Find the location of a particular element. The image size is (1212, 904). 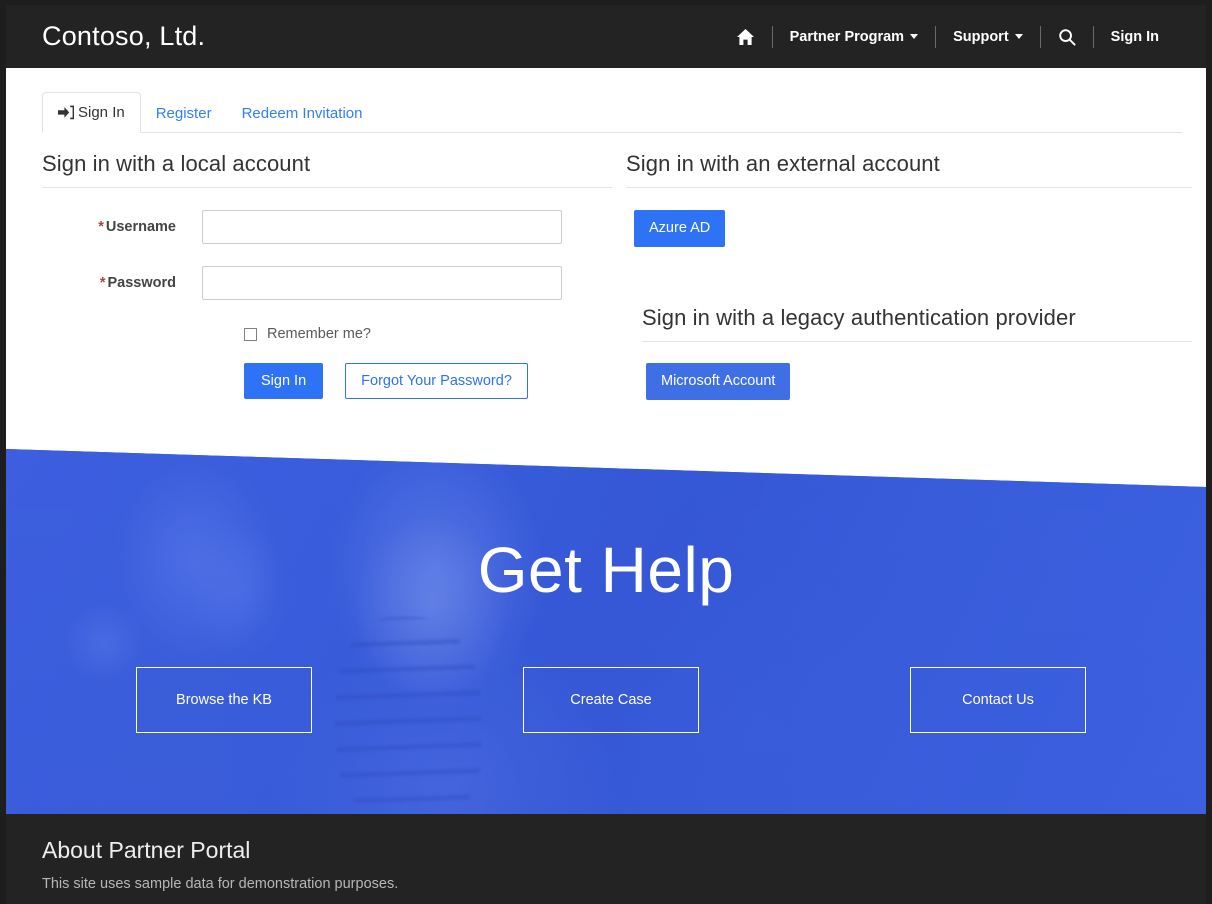

external-account-heading: Sign in with an external account is located at coordinates (909, 169).